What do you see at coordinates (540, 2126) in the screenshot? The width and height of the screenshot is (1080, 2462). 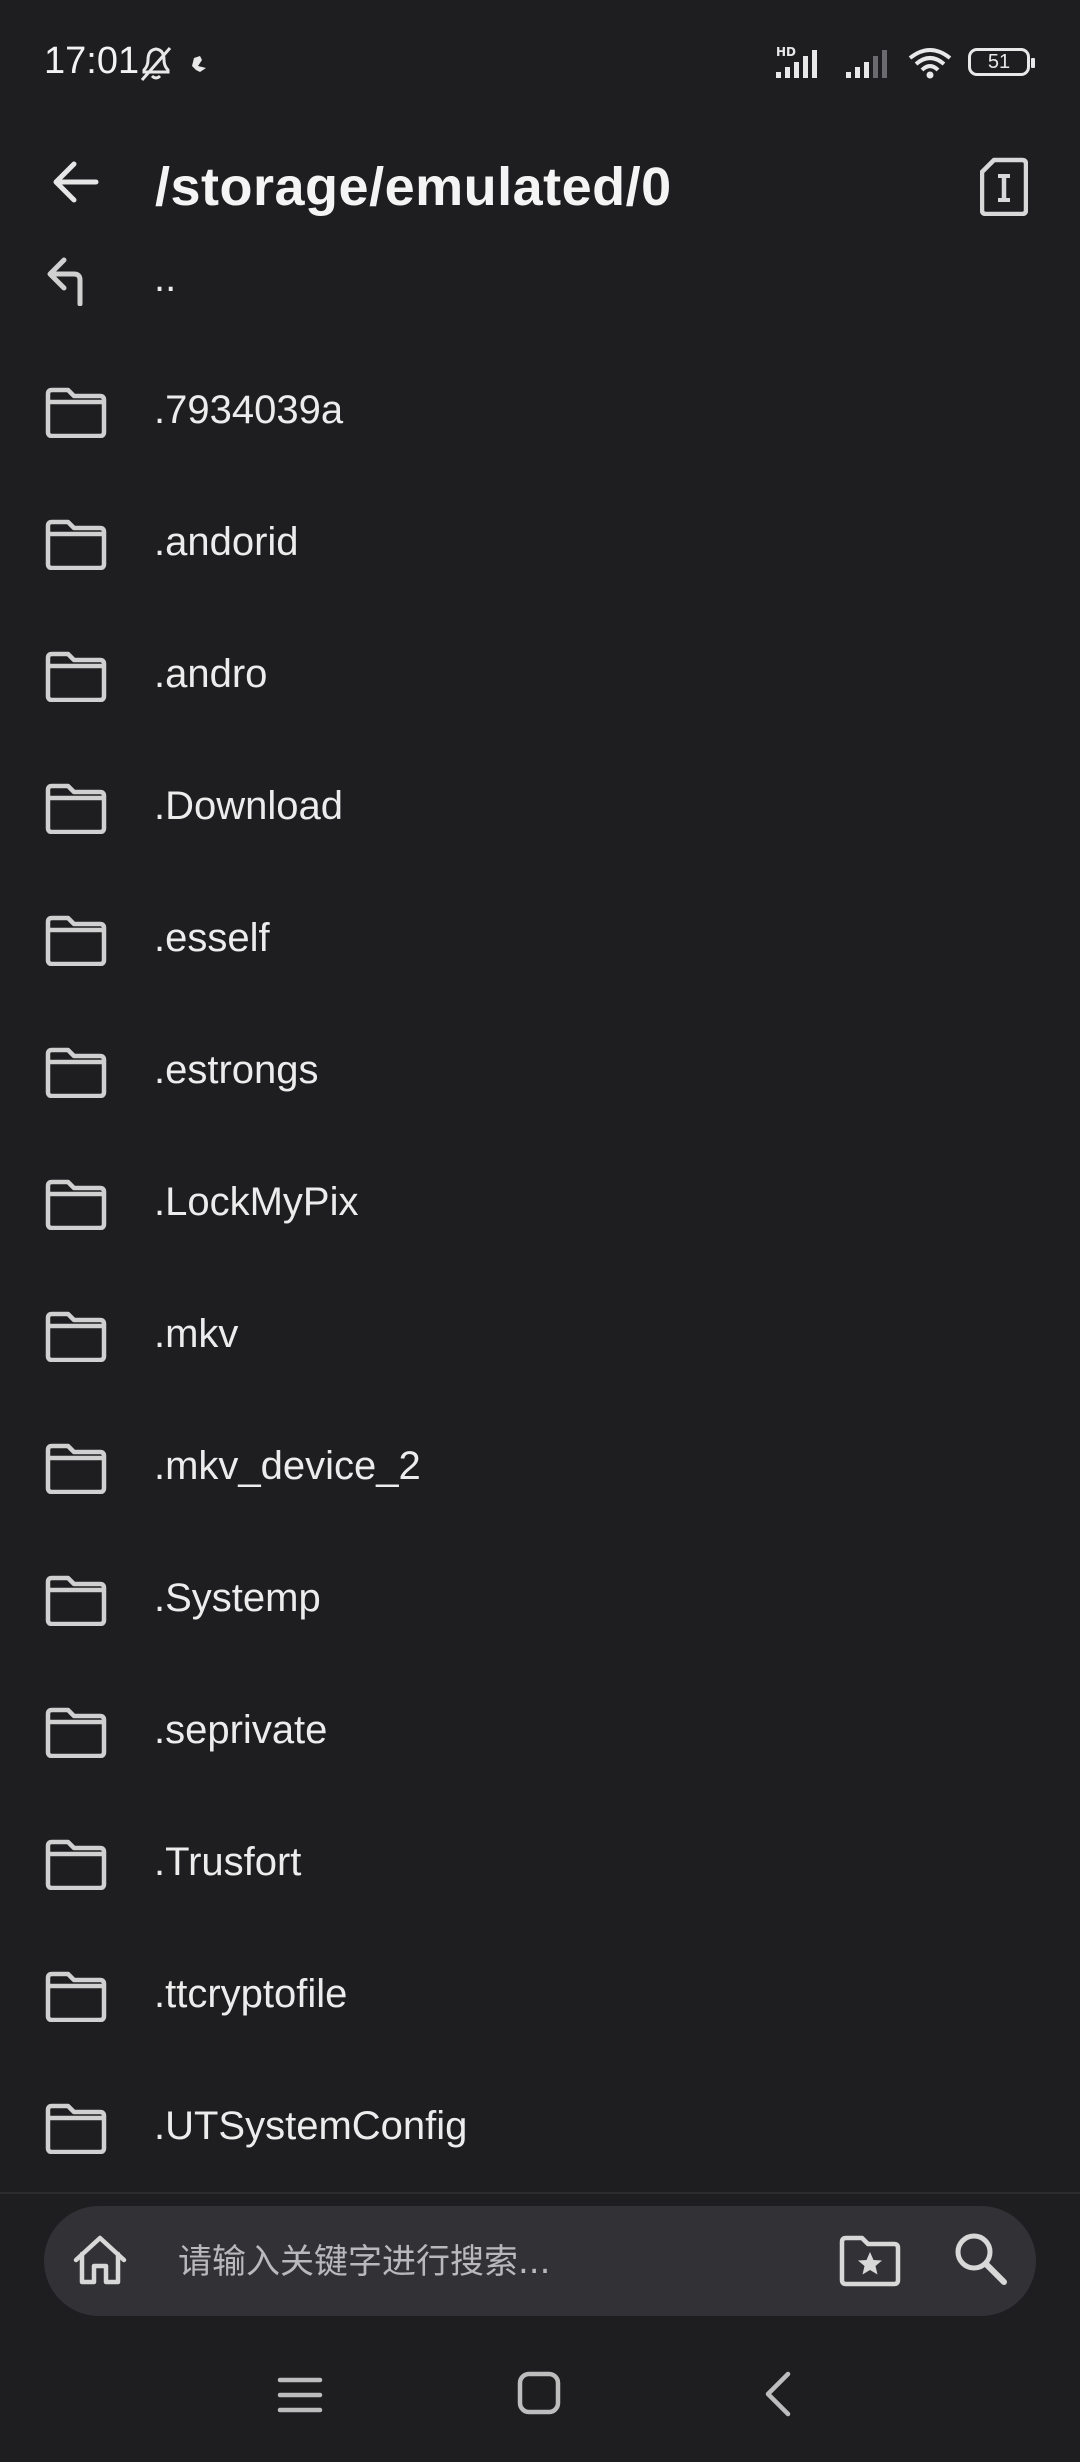 I see `list-item: .UTSystemConfig` at bounding box center [540, 2126].